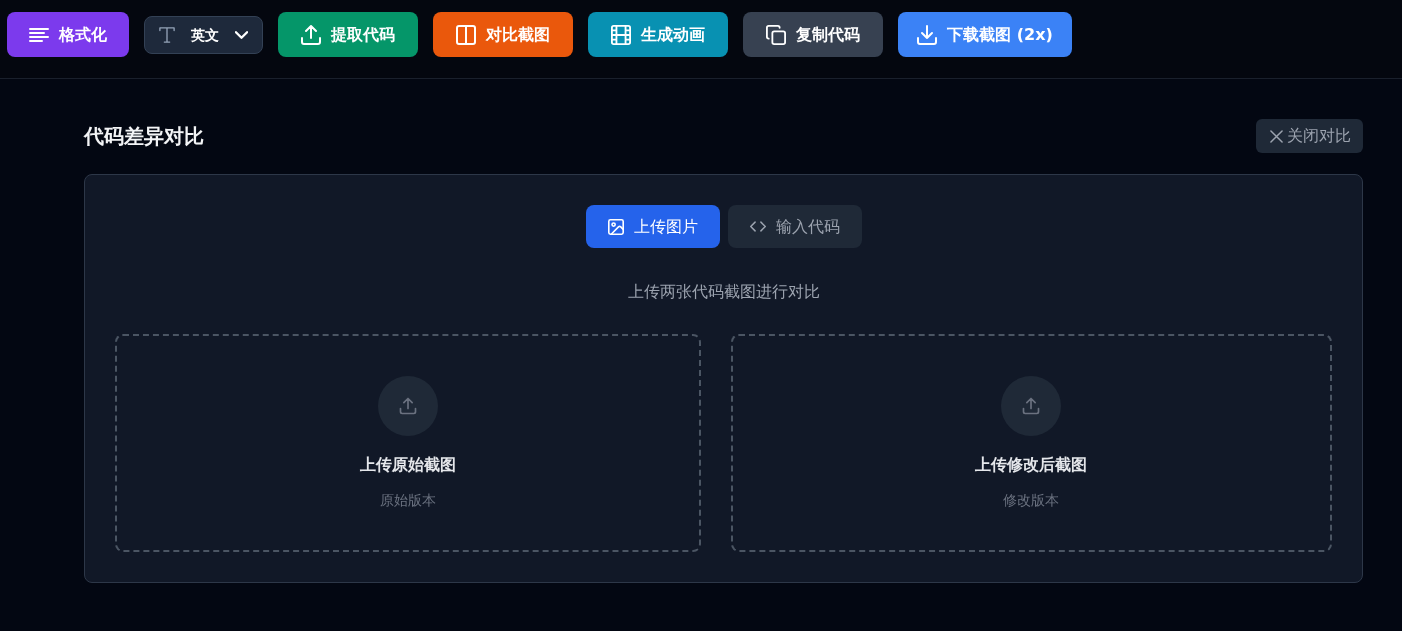 This screenshot has height=631, width=1402. Describe the element at coordinates (652, 226) in the screenshot. I see `mode-tab: 上传图片` at that location.